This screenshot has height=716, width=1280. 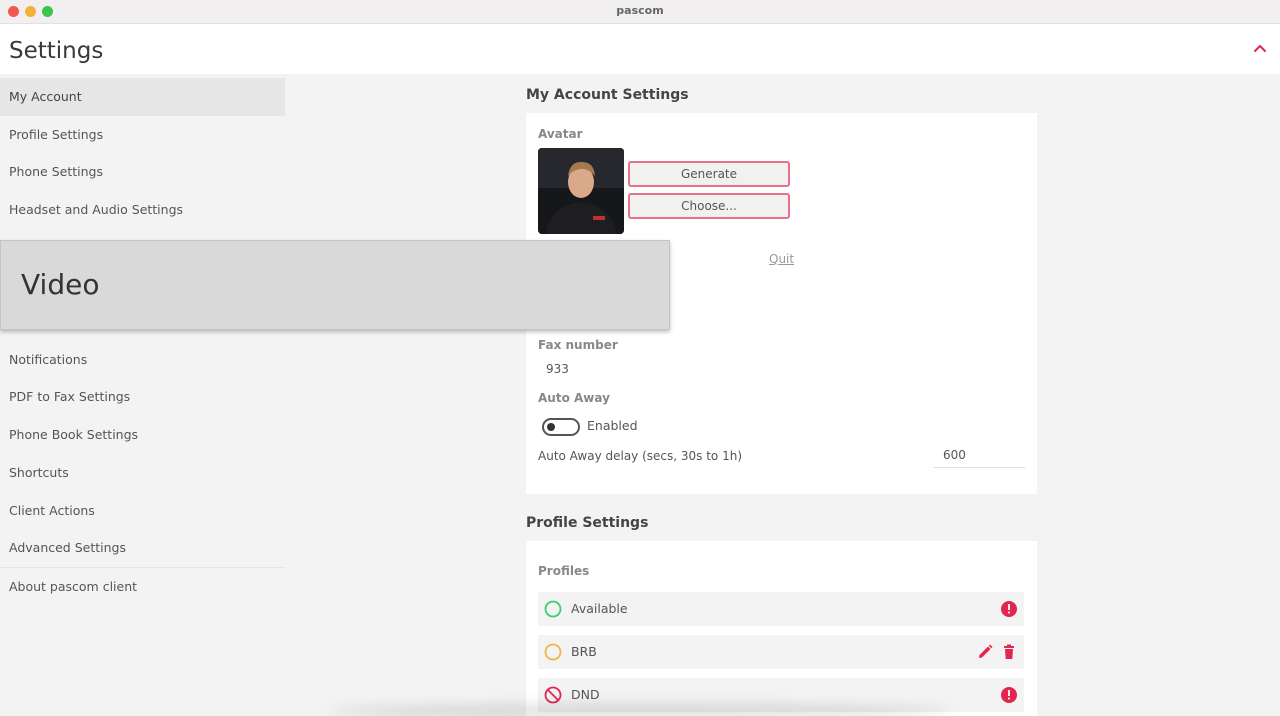 I want to click on profile-row-brb: BRB, so click(x=781, y=652).